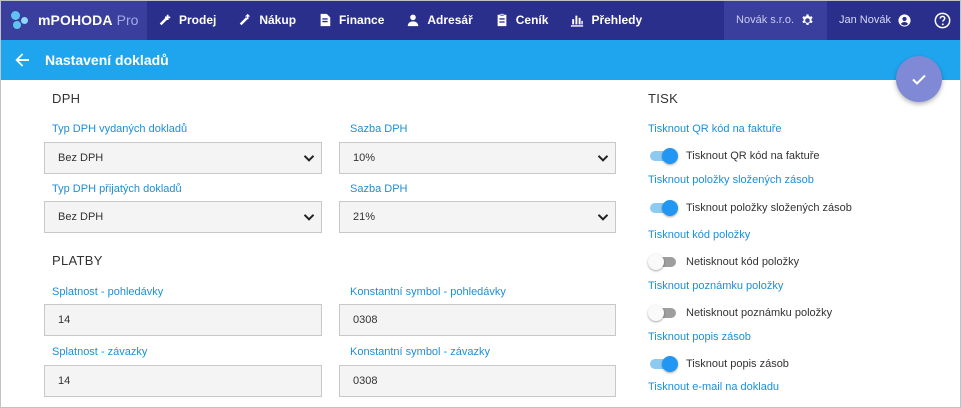  I want to click on nav-item-label: Nákup, so click(278, 20).